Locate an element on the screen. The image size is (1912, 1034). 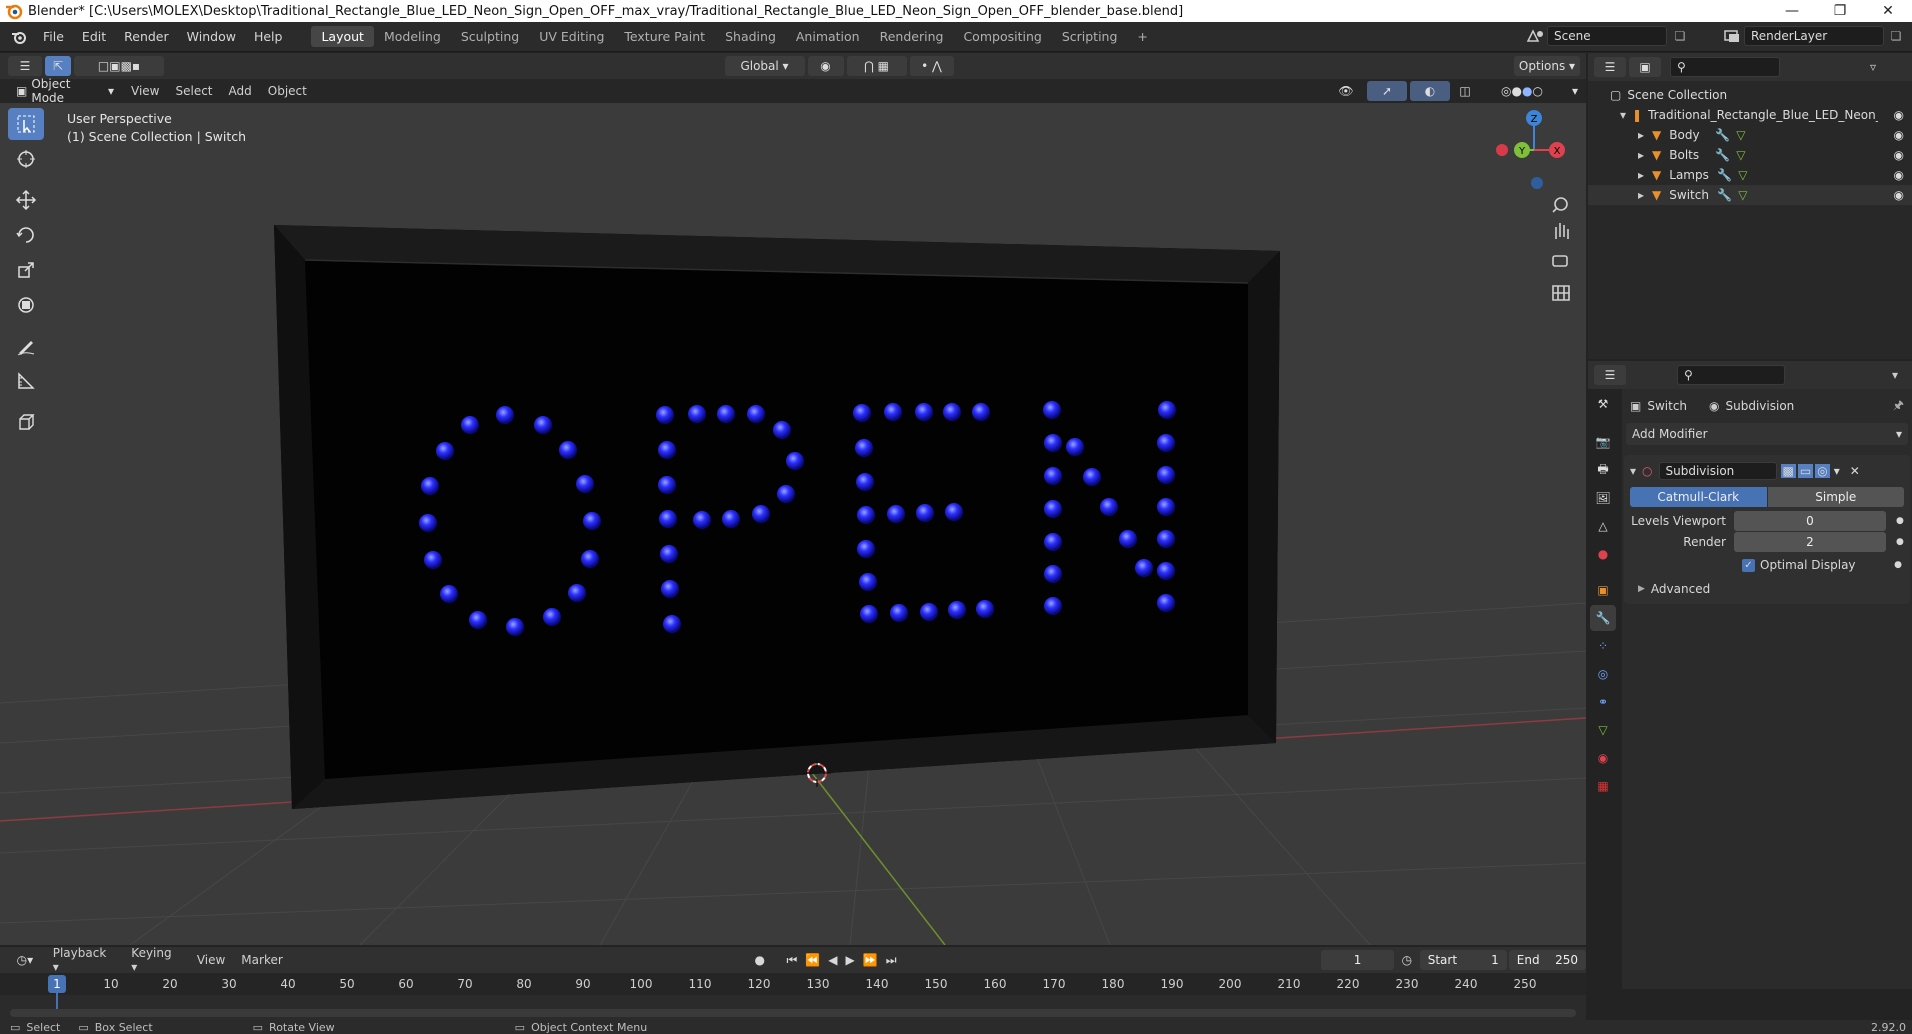
scene-selector: Scene ❏ is located at coordinates (1609, 36).